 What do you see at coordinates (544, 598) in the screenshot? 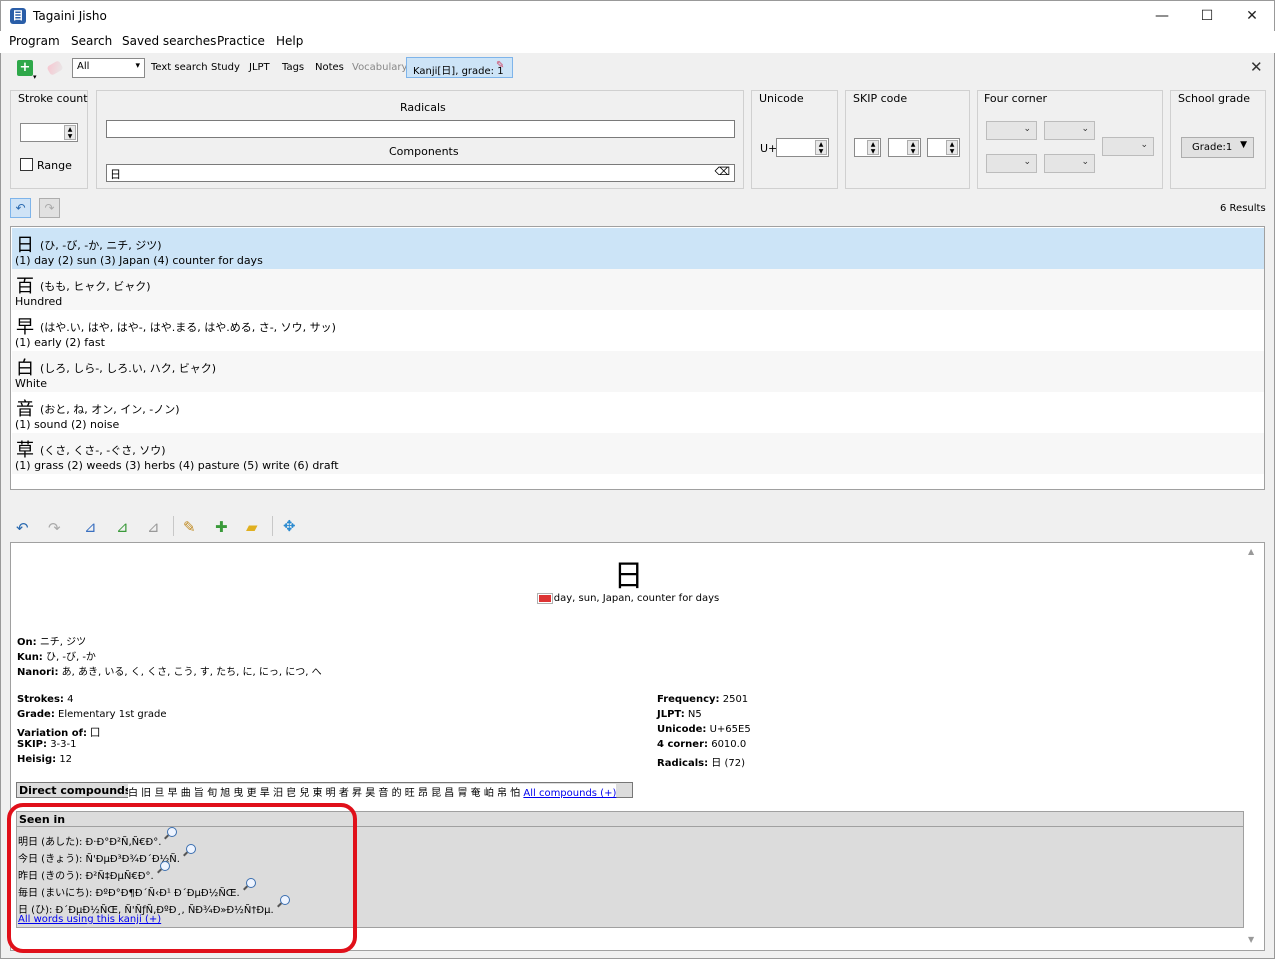
I see `flag-icon` at bounding box center [544, 598].